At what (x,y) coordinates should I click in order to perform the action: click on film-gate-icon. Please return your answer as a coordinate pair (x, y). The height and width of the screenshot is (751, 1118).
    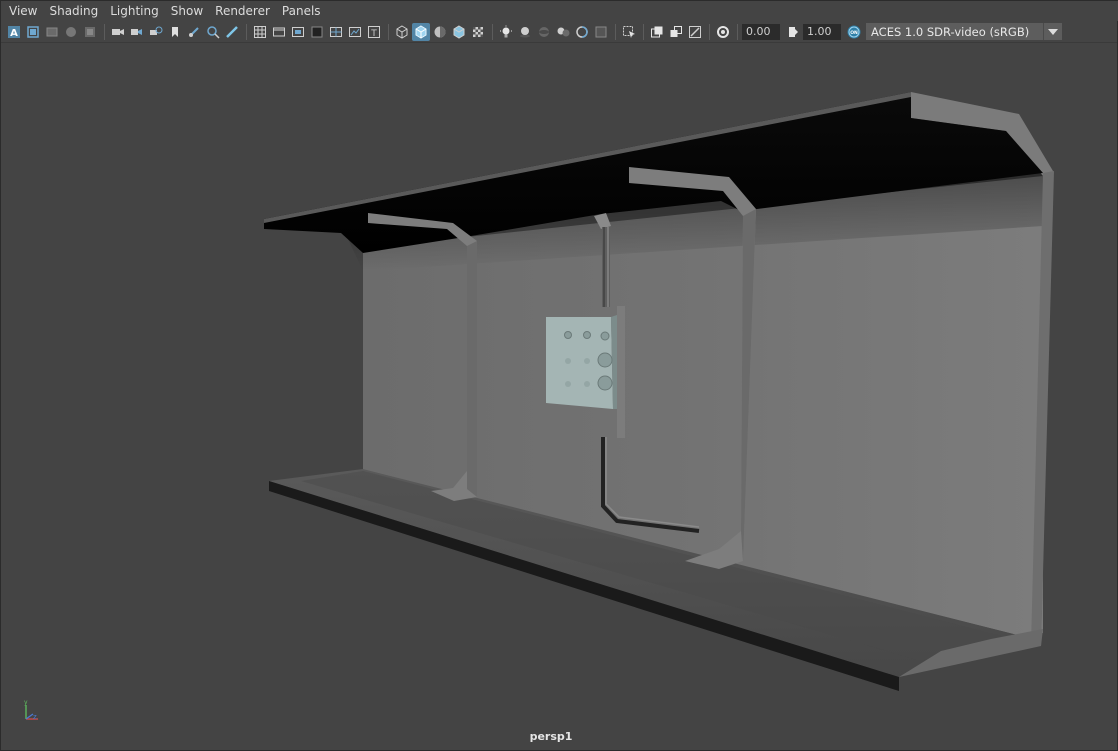
    Looking at the image, I should click on (279, 32).